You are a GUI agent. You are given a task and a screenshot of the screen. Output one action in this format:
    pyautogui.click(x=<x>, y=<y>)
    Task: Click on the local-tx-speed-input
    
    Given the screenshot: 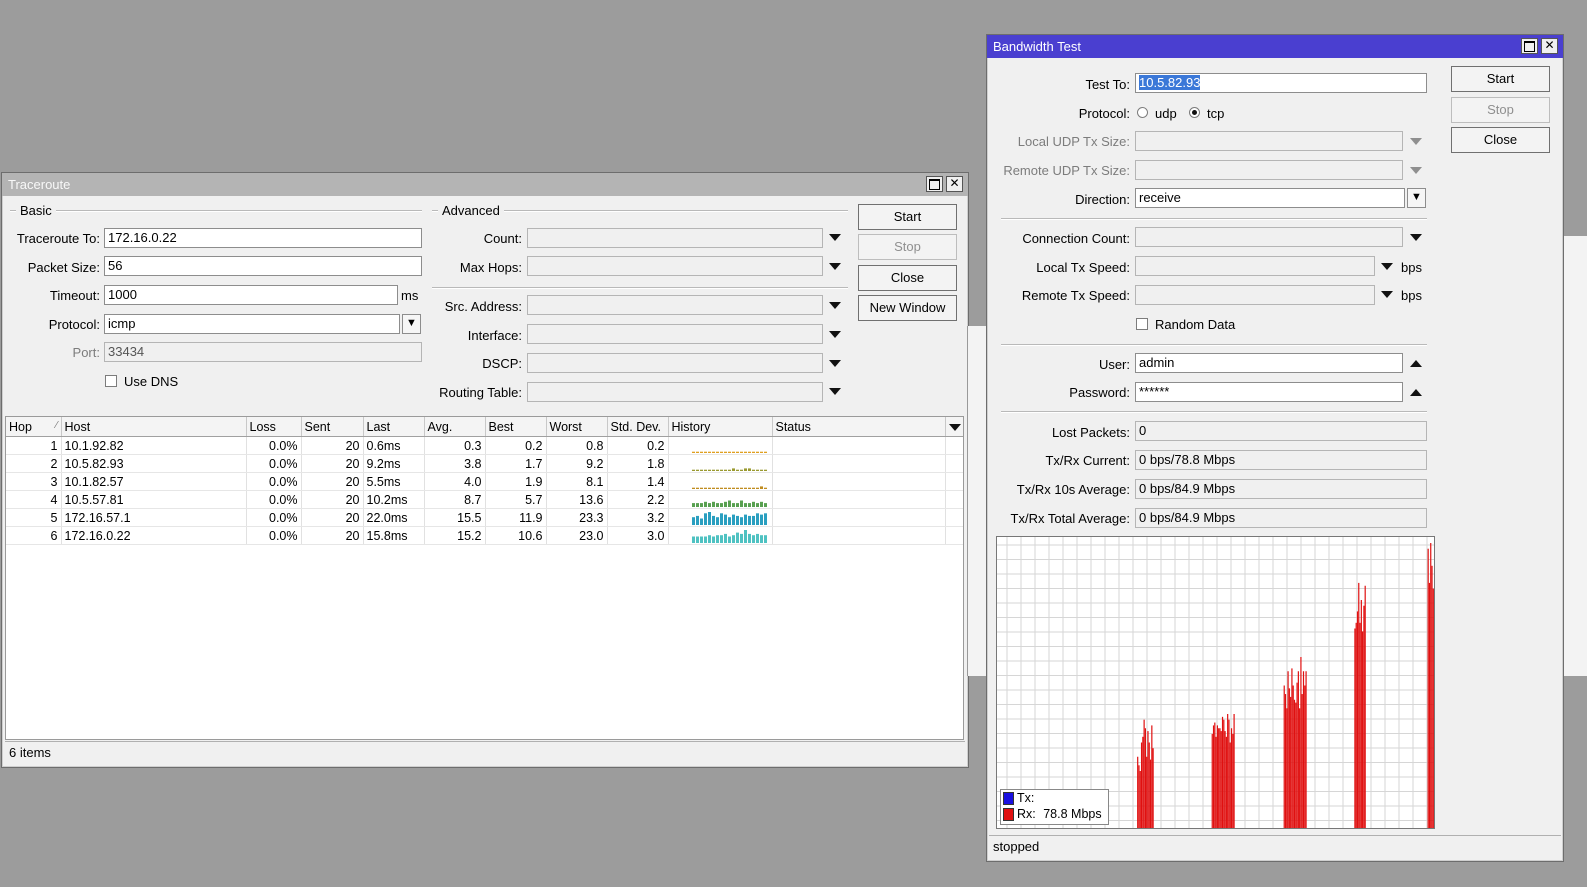 What is the action you would take?
    pyautogui.click(x=1255, y=266)
    